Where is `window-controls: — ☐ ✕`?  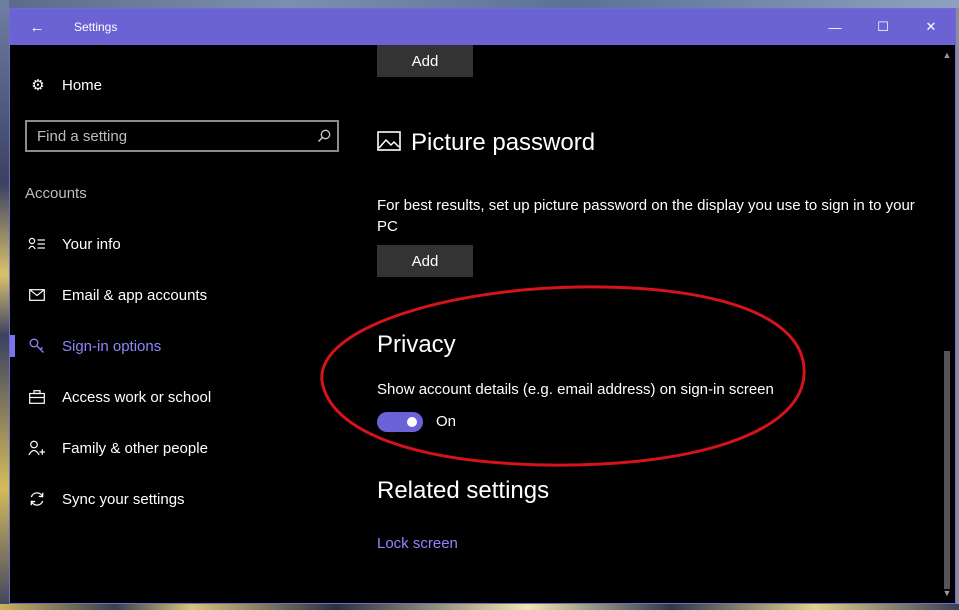 window-controls: — ☐ ✕ is located at coordinates (883, 27).